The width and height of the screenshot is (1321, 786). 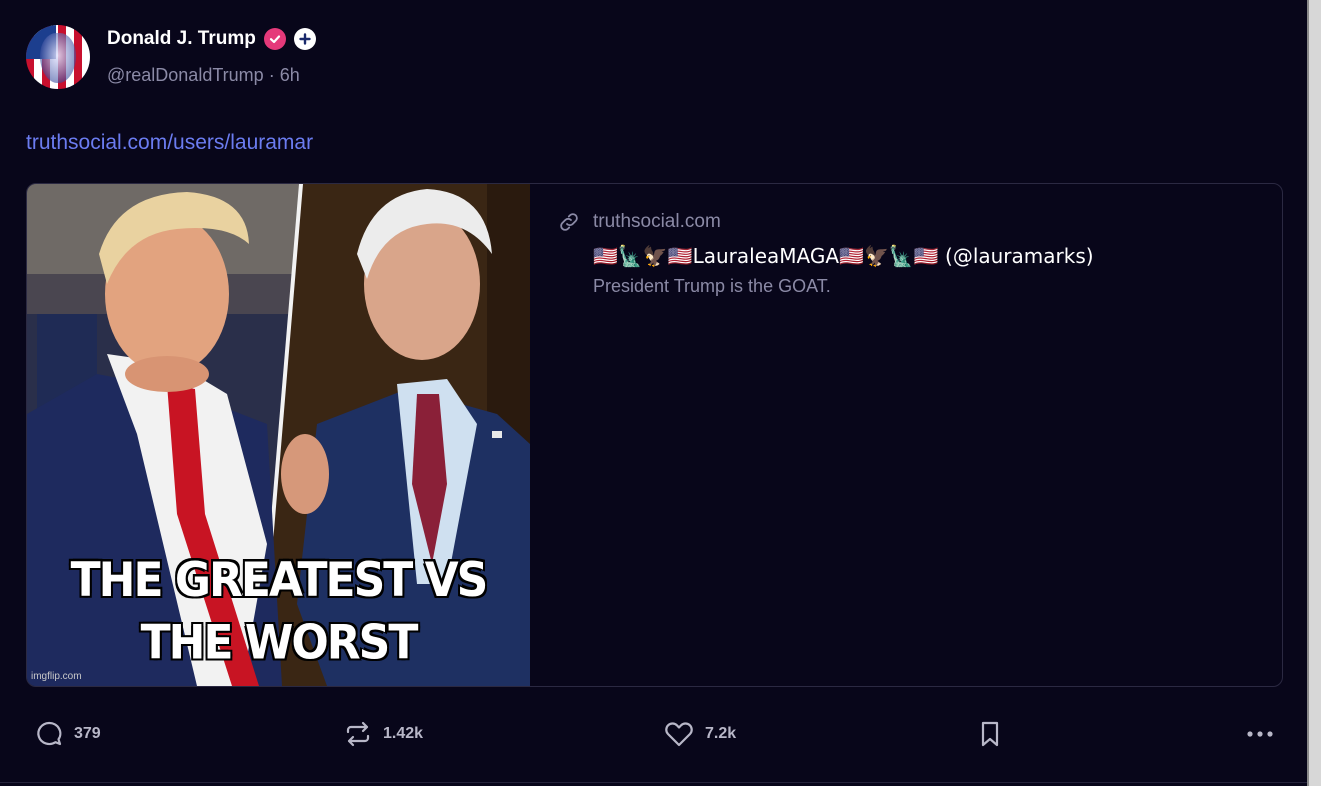 I want to click on meme-caption: THE GREATEST VS THE WORST, so click(x=278, y=611).